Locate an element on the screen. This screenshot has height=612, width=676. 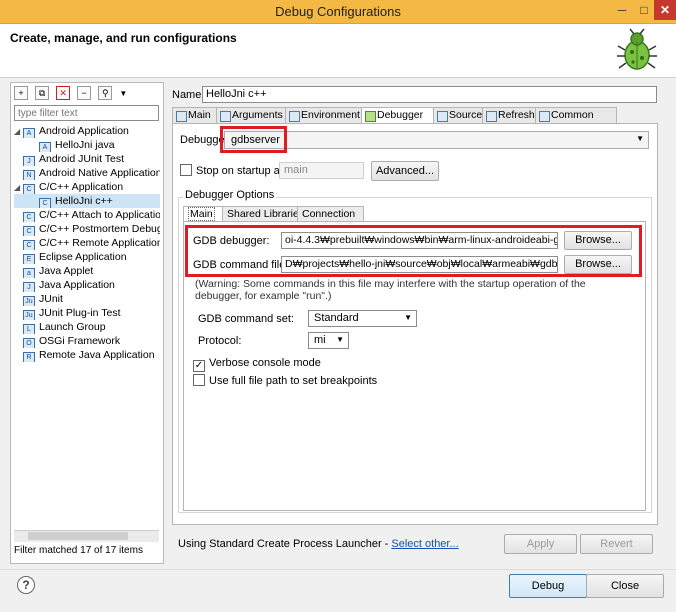
tree-item-label: HelloJni c++ is located at coordinates (84, 201).